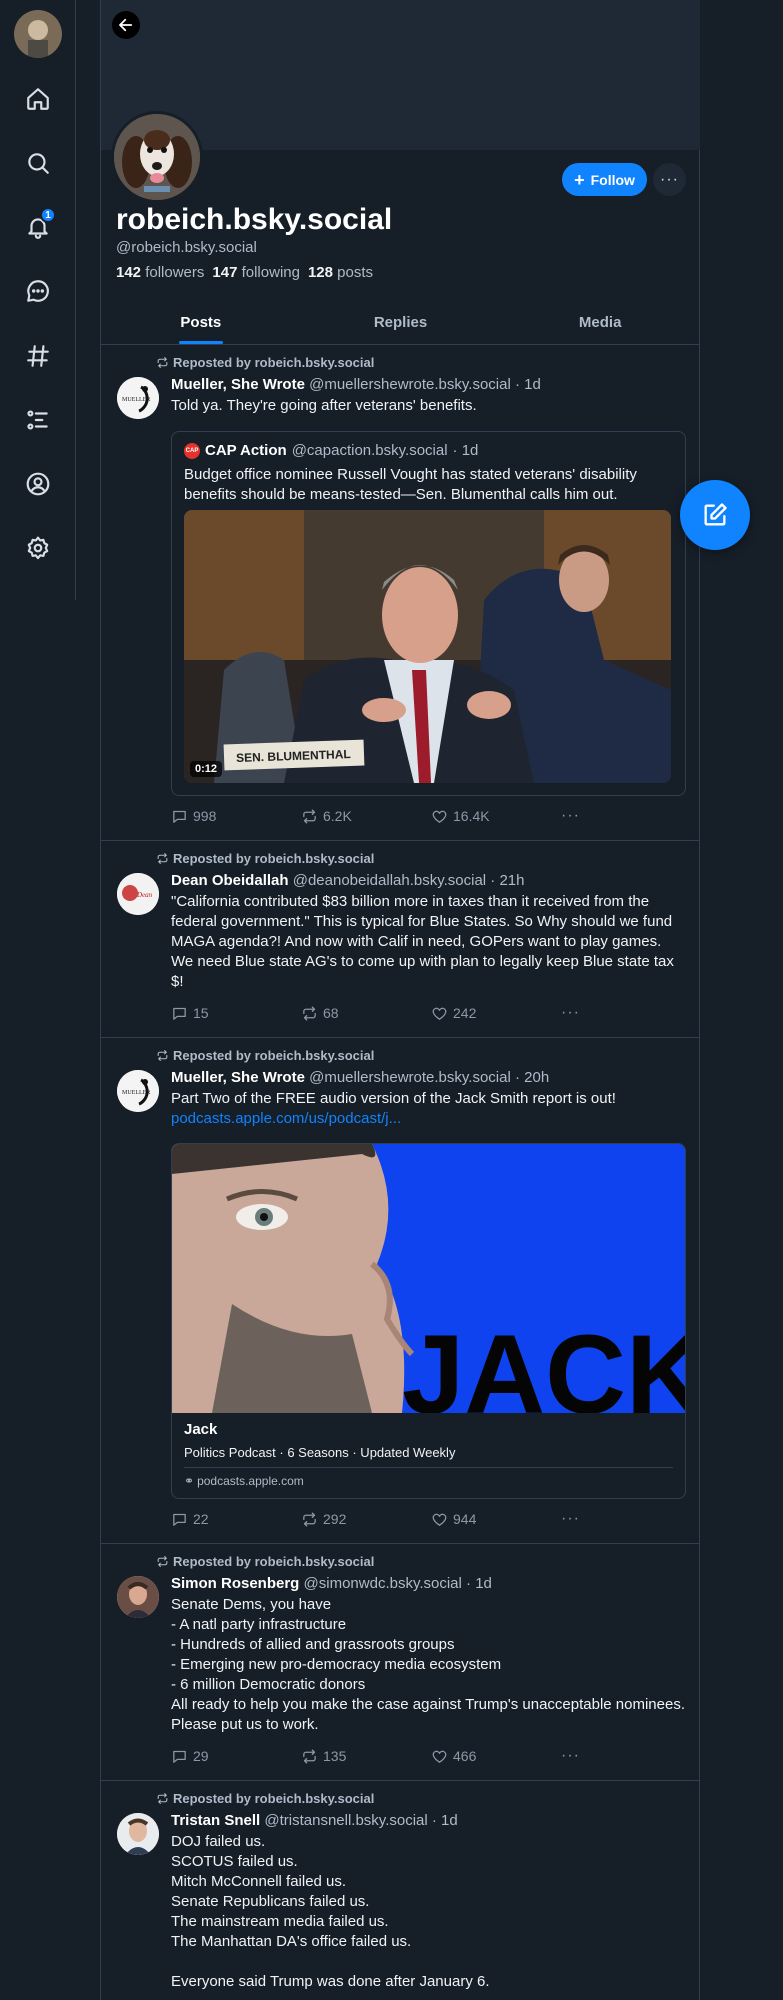  What do you see at coordinates (600, 322) in the screenshot?
I see `tab-media: Media` at bounding box center [600, 322].